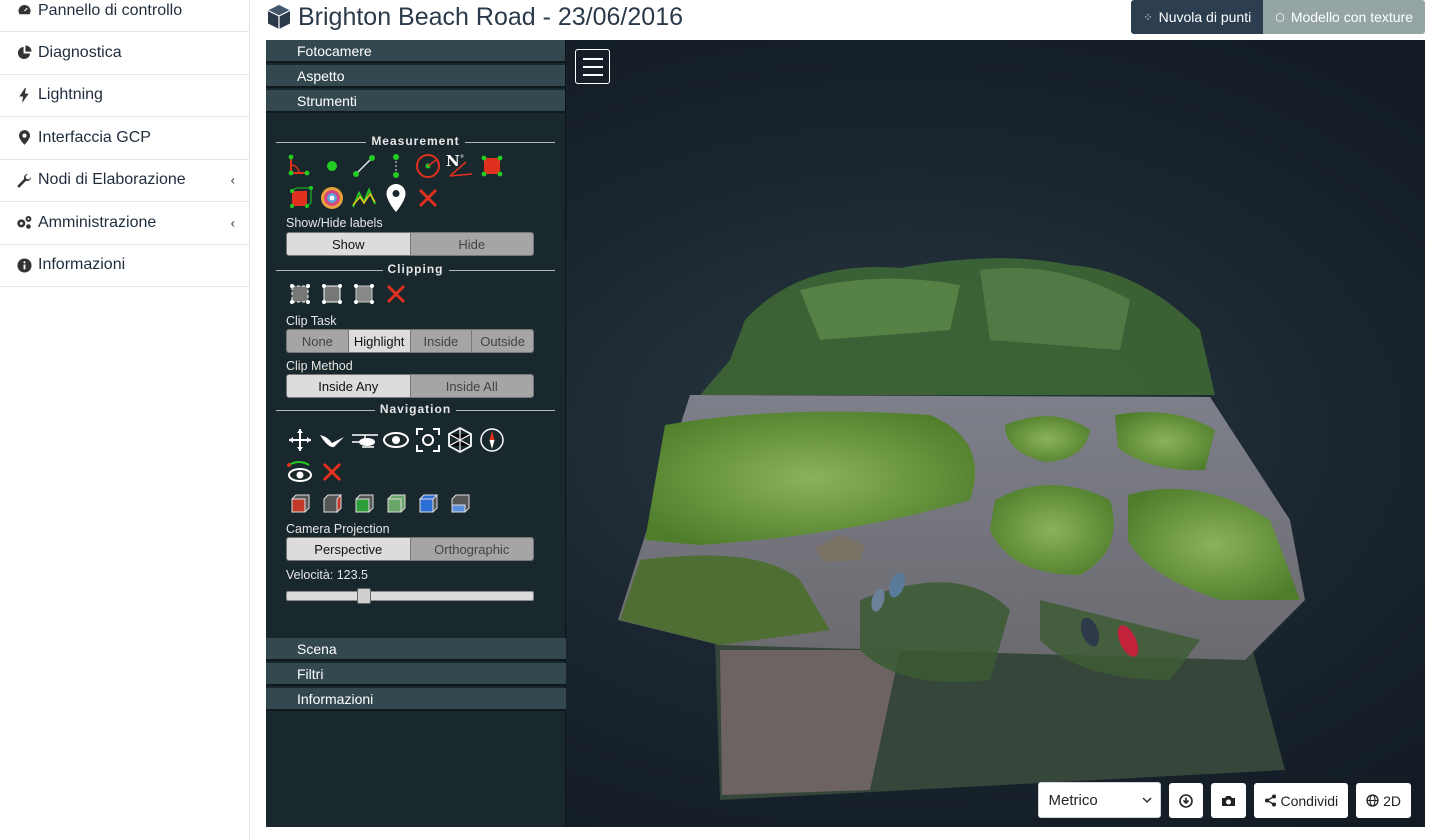 The image size is (1440, 840). Describe the element at coordinates (1372, 800) in the screenshot. I see `globe-icon` at that location.